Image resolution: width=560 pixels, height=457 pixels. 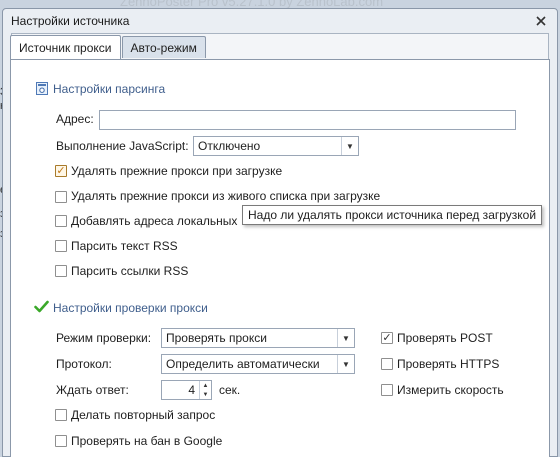 I want to click on delete-old-proxies-checkbox: ✓, so click(x=61, y=171).